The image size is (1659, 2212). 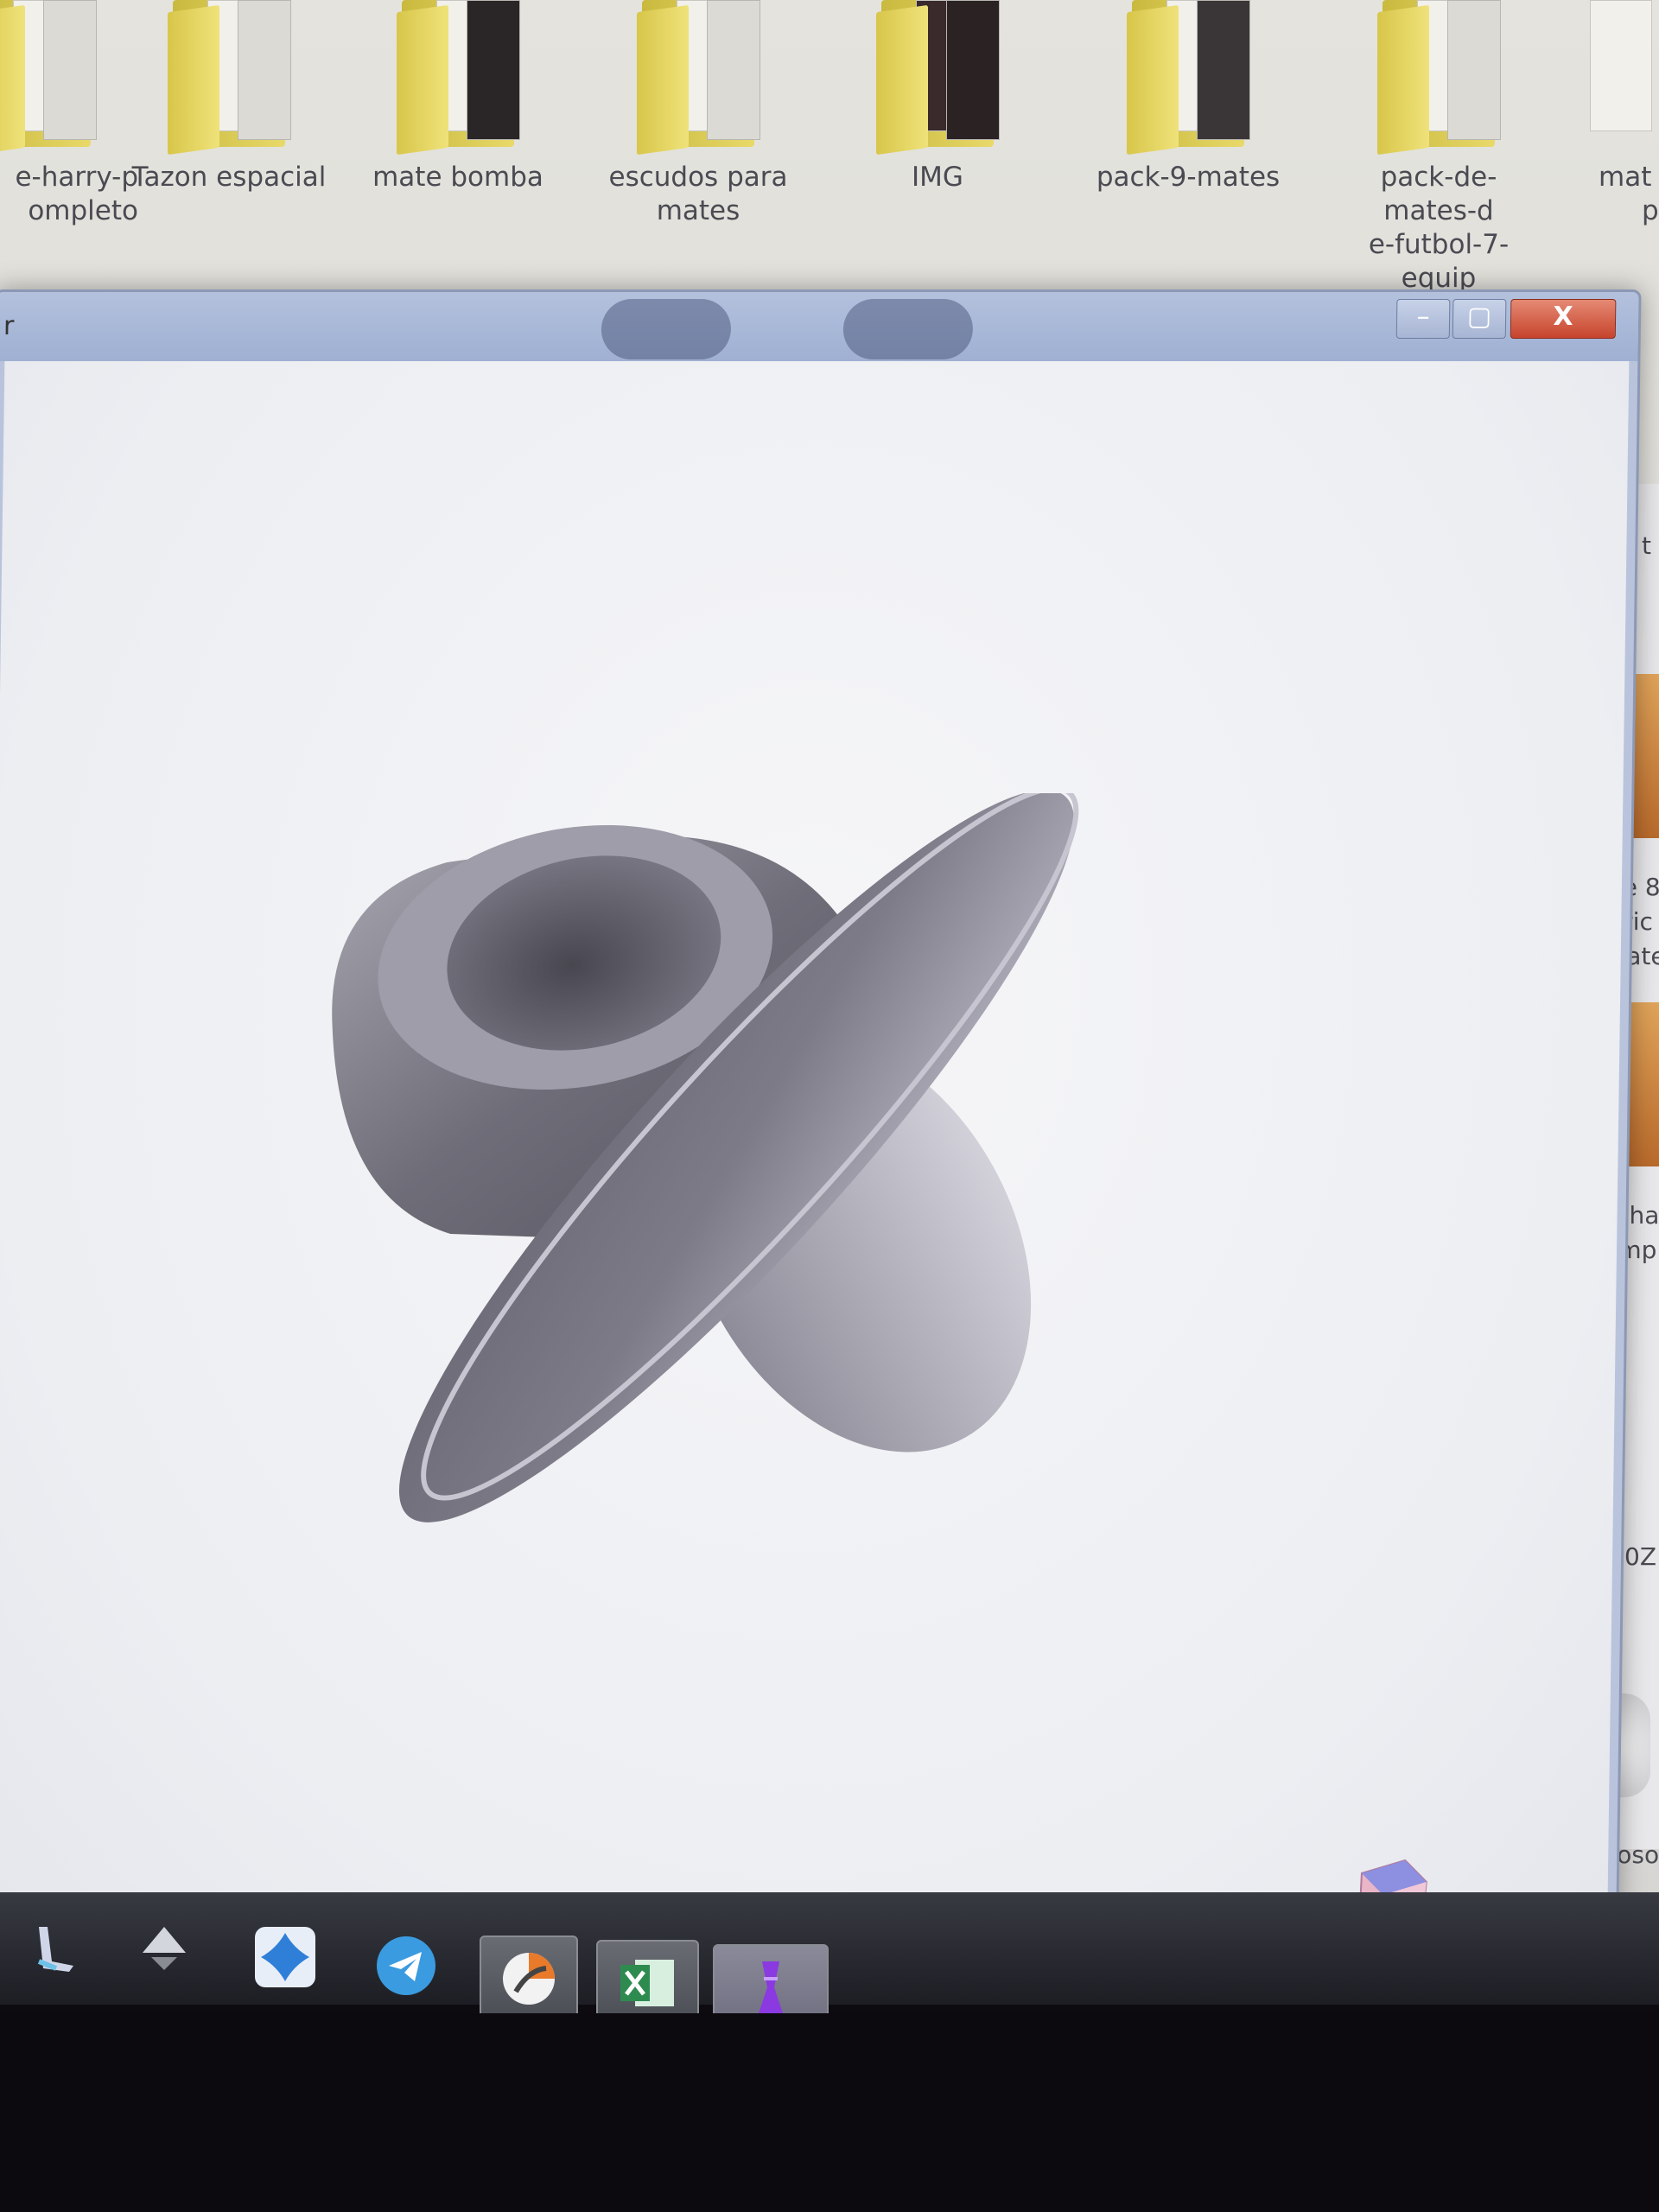 I want to click on folder-escudos-para-mates: escudos para mates, so click(x=698, y=114).